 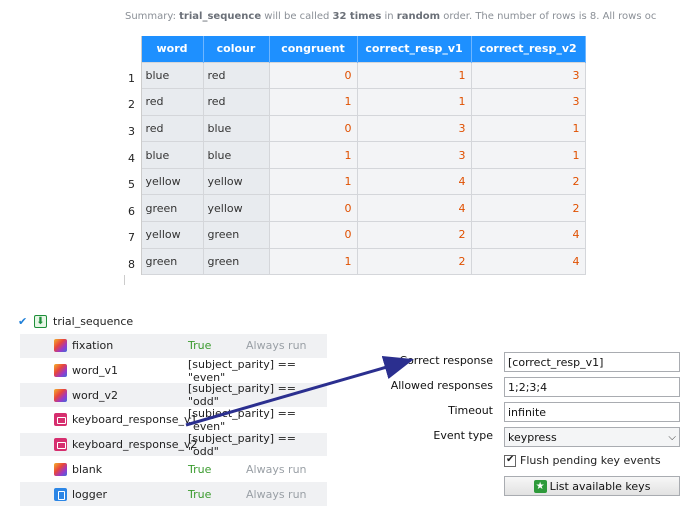 What do you see at coordinates (95, 371) in the screenshot?
I see `item-name: word_v1` at bounding box center [95, 371].